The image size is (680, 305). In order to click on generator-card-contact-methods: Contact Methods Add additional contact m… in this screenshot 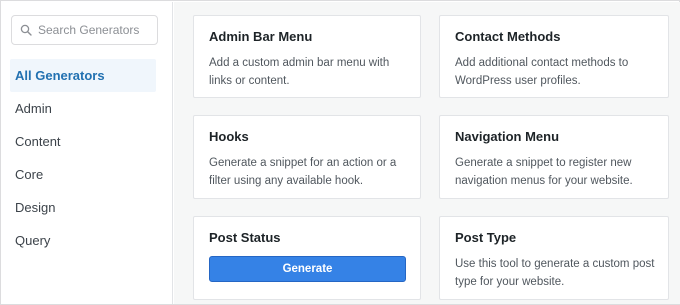, I will do `click(554, 56)`.